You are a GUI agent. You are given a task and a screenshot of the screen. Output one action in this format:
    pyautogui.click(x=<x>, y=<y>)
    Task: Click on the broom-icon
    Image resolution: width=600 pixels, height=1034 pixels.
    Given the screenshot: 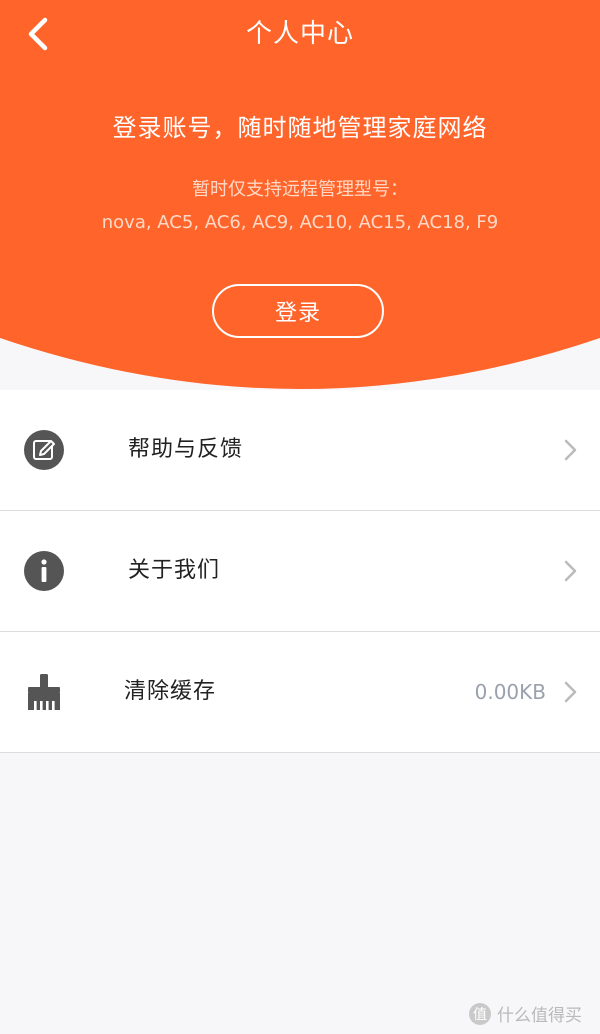 What is the action you would take?
    pyautogui.click(x=44, y=692)
    